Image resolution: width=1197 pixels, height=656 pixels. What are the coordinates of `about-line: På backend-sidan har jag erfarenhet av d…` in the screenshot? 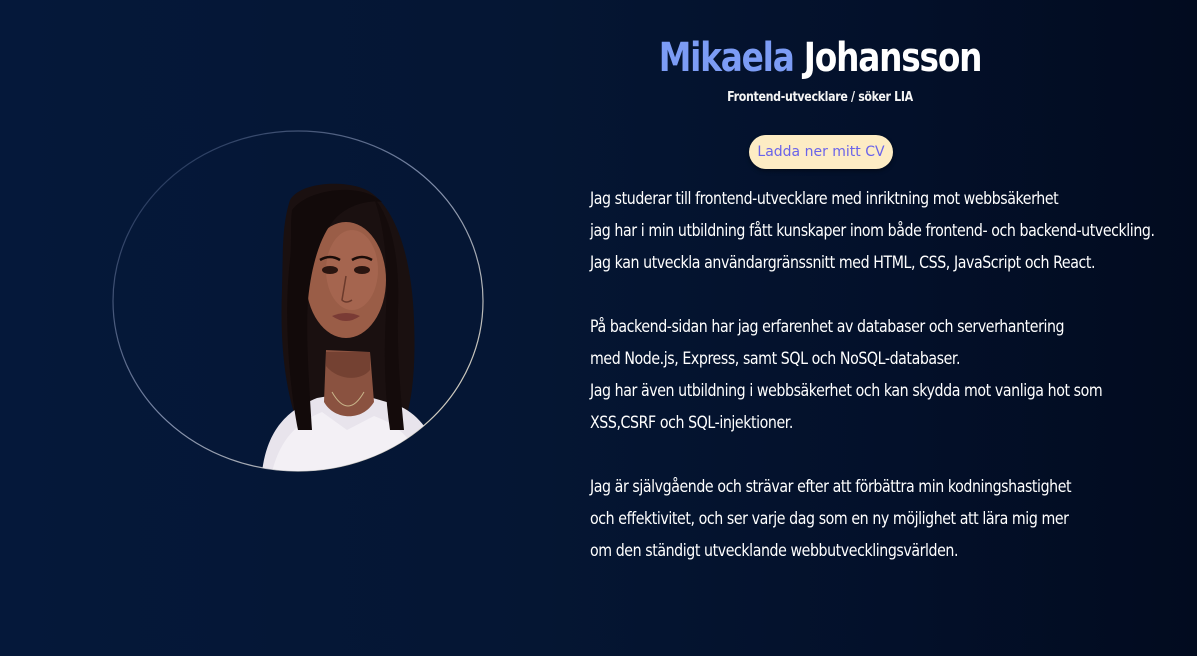 It's located at (827, 326).